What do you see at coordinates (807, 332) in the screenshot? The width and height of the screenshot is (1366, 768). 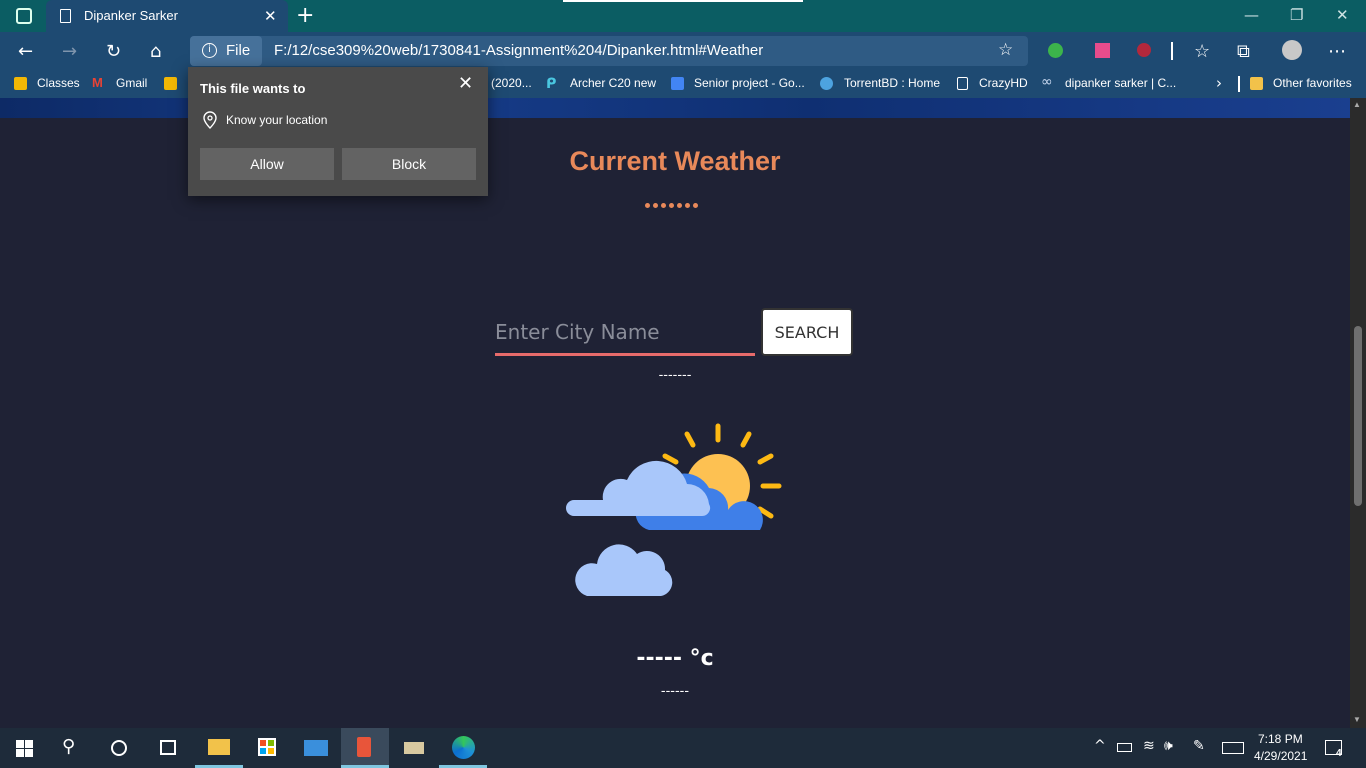 I see `search-button: SEARCH` at bounding box center [807, 332].